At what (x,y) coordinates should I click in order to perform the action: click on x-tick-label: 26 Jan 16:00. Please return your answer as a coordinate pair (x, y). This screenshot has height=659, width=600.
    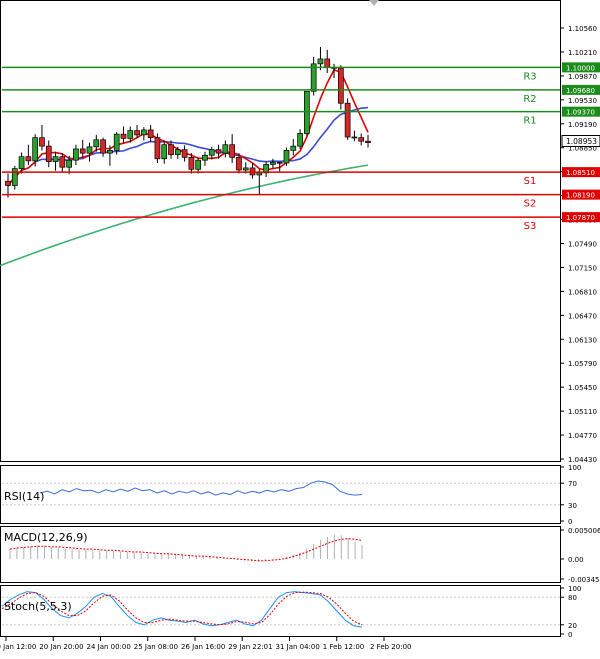
    Looking at the image, I should click on (203, 647).